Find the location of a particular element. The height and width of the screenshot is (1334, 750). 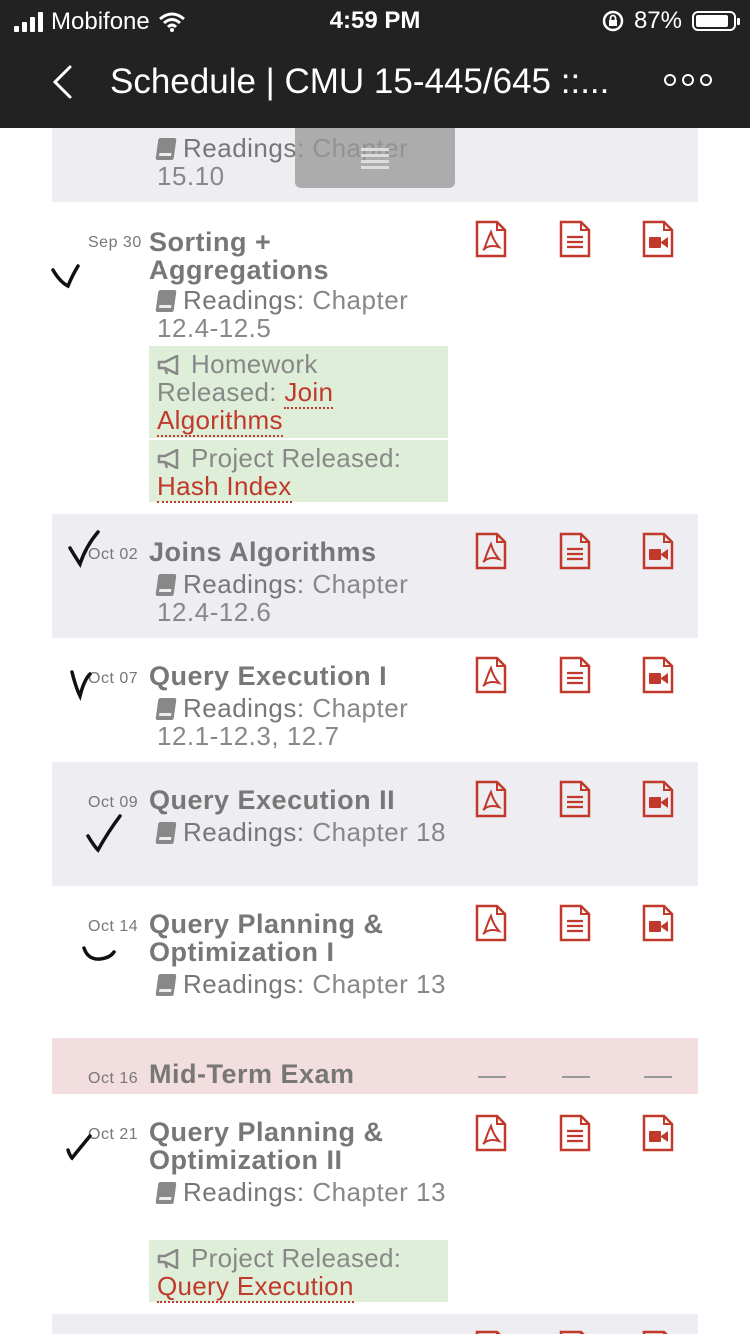

lecture-date: Oct 14 is located at coordinates (113, 926).